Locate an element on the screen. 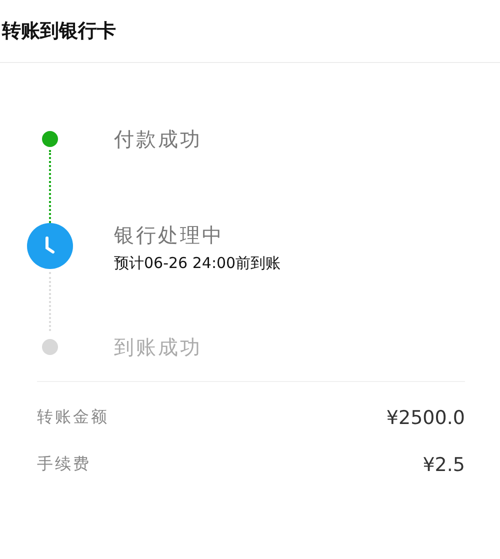 The height and width of the screenshot is (559, 500). detail-value: ¥2500.0 is located at coordinates (425, 417).